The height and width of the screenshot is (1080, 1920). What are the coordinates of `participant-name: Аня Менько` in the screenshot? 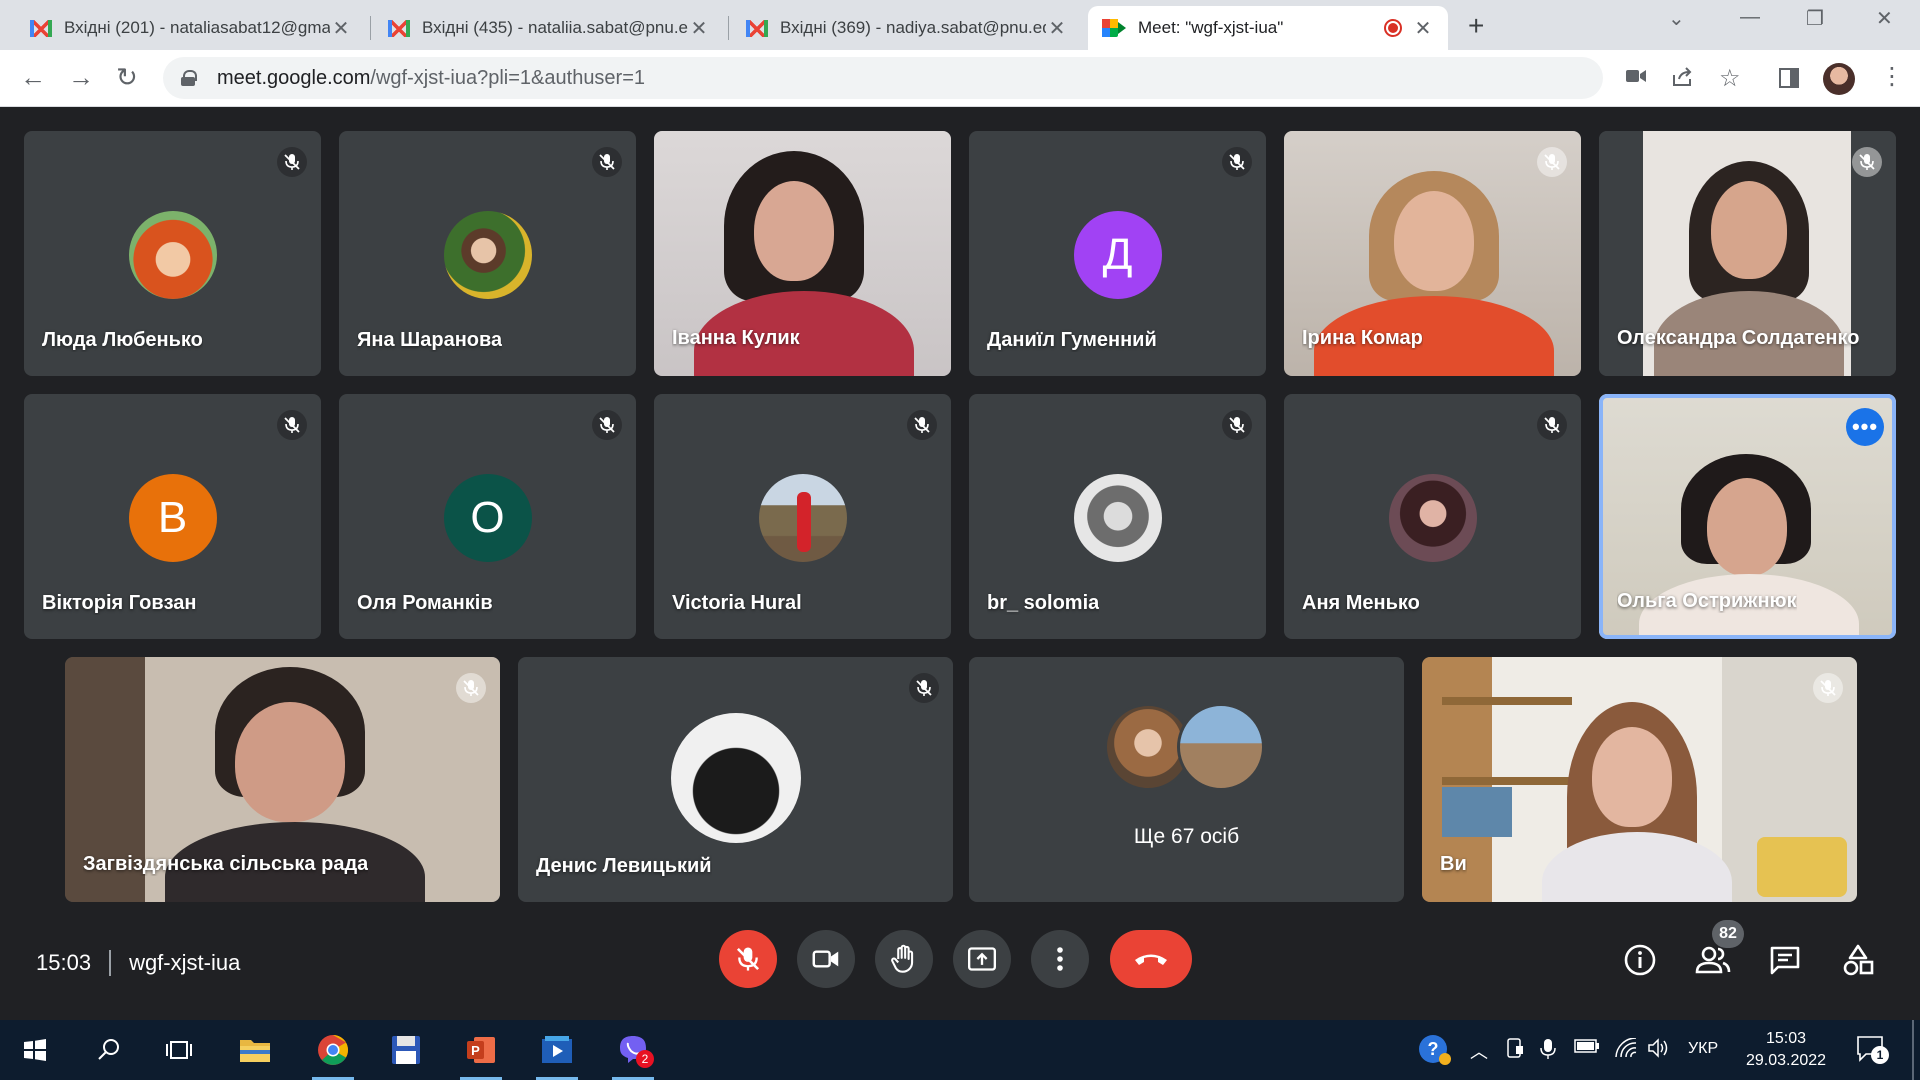 It's located at (1361, 603).